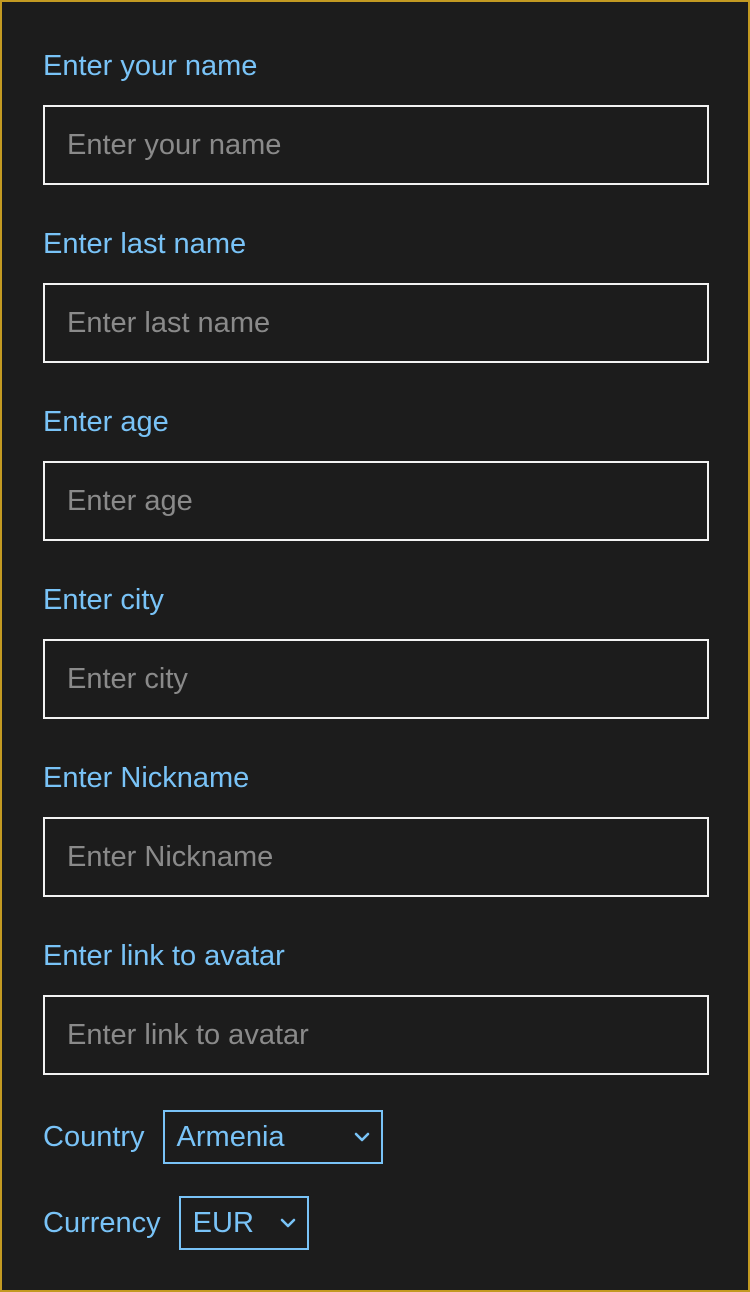 This screenshot has width=750, height=1292. What do you see at coordinates (376, 501) in the screenshot?
I see `age-input` at bounding box center [376, 501].